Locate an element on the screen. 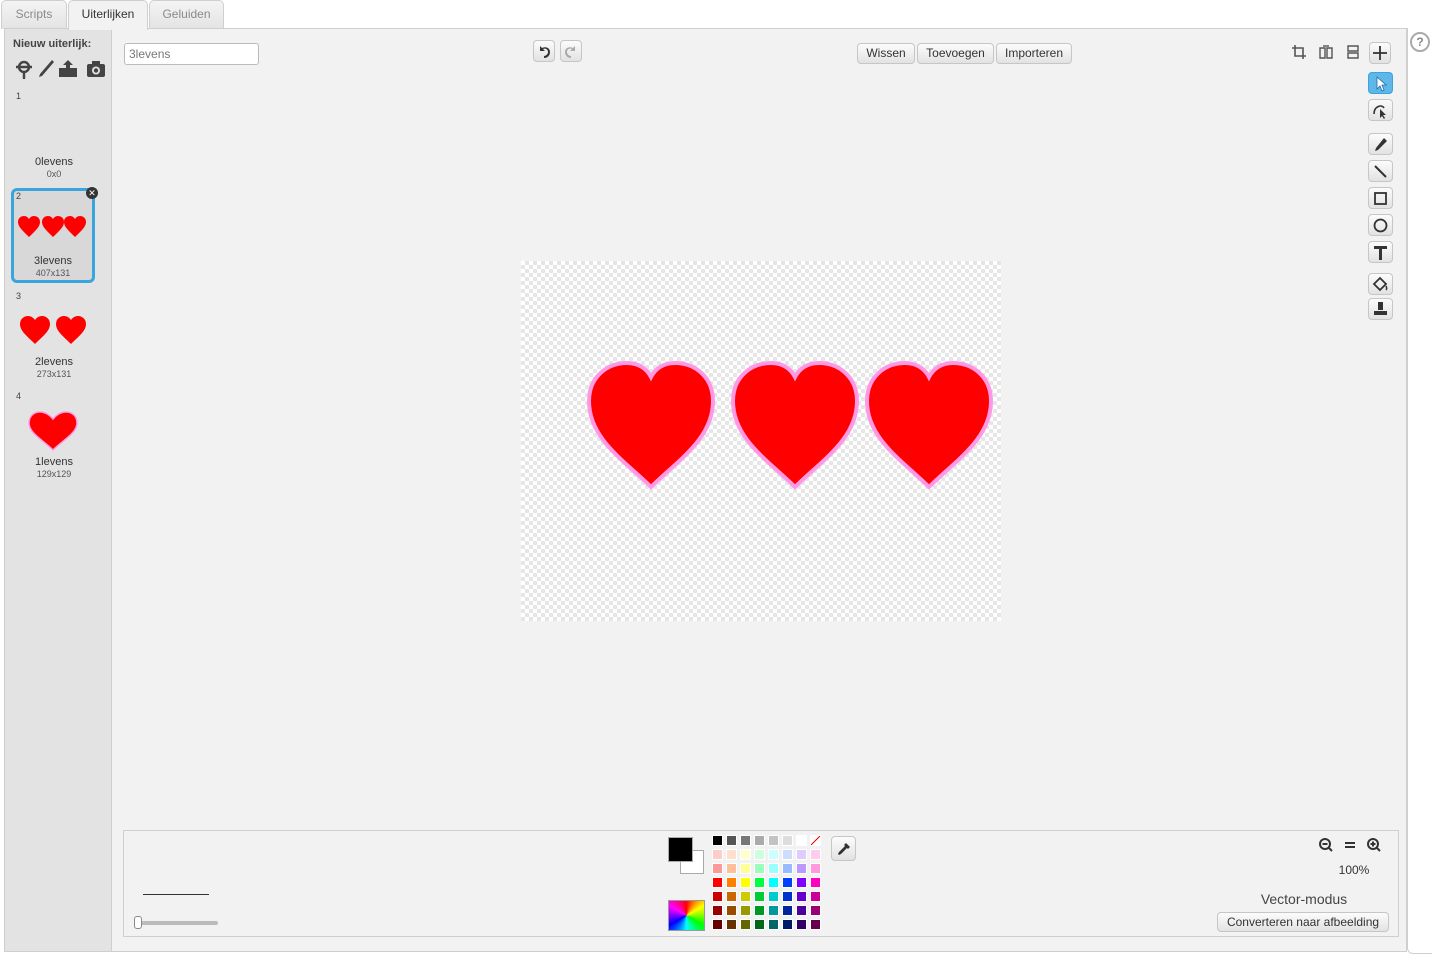 This screenshot has height=955, width=1432. tool-text is located at coordinates (1380, 252).